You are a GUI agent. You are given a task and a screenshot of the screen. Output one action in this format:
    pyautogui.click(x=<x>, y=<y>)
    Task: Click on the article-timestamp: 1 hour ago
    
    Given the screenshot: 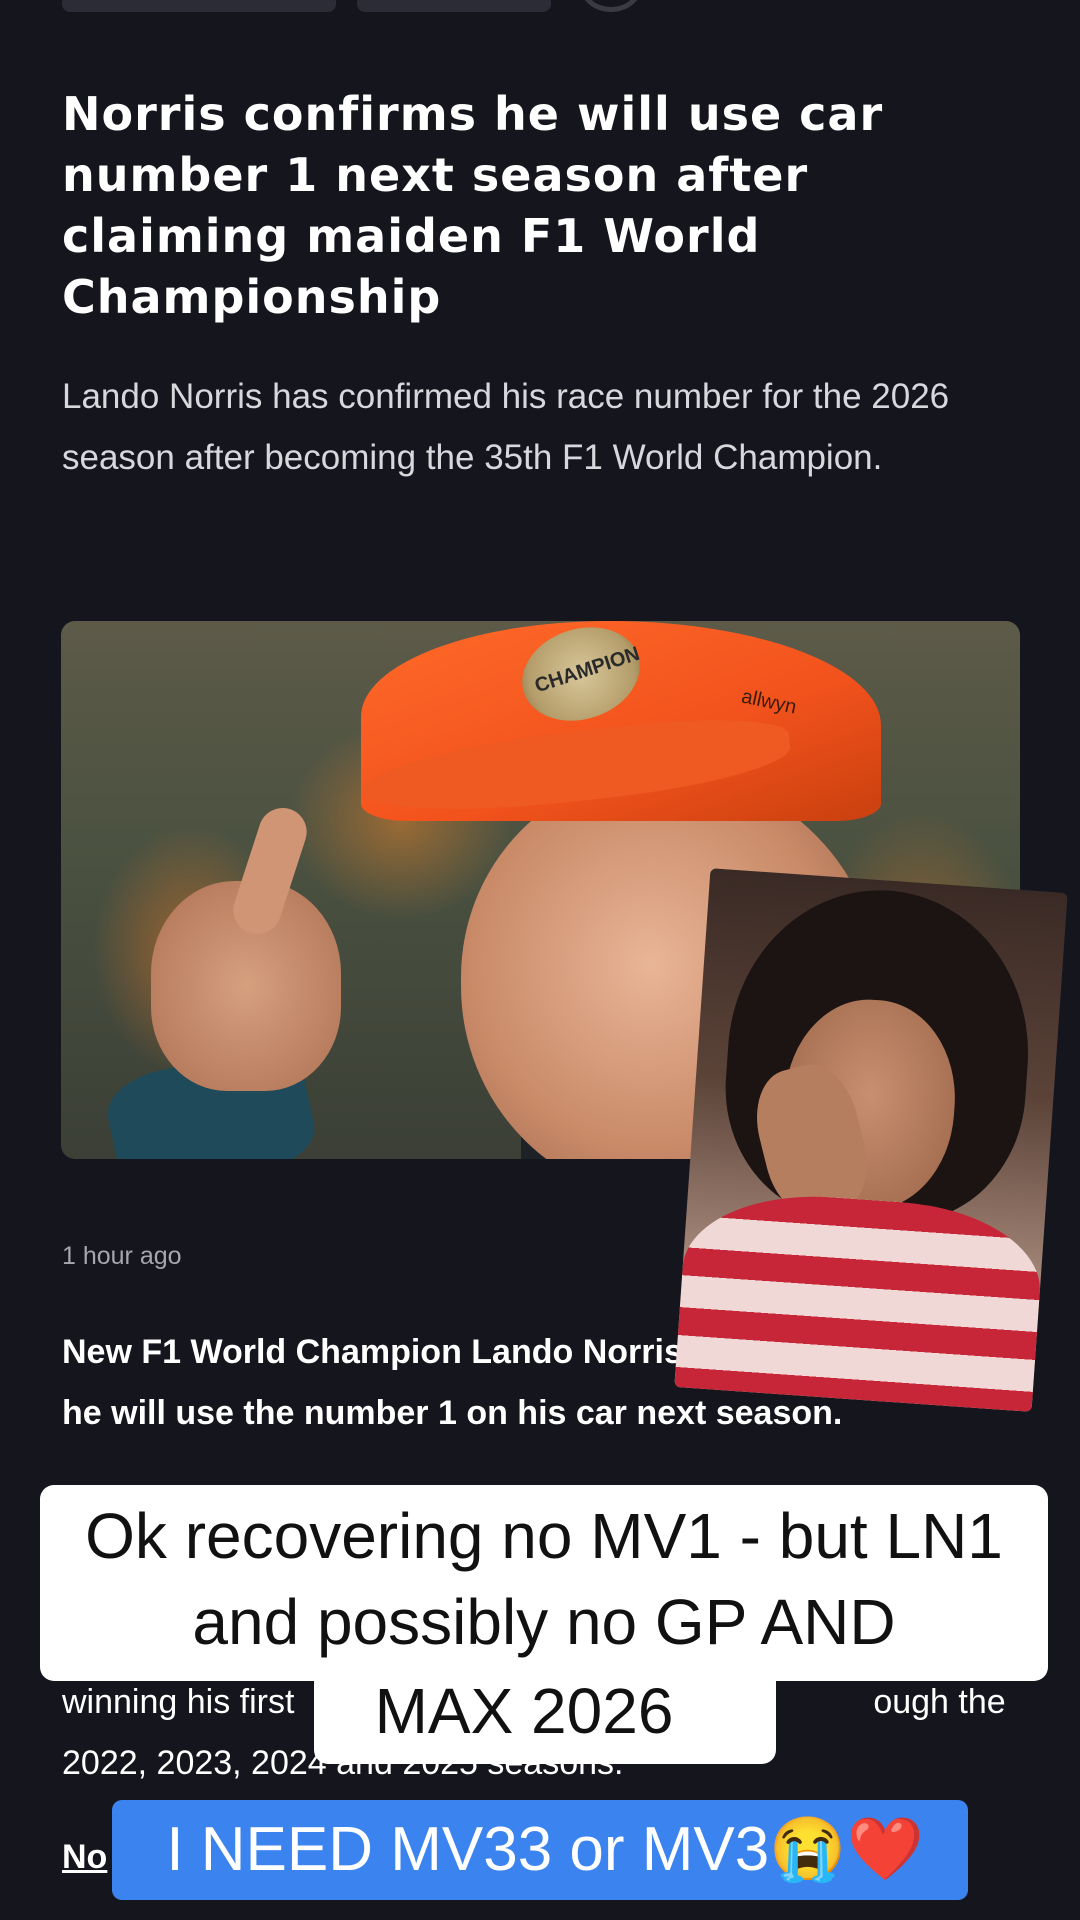 What is the action you would take?
    pyautogui.click(x=122, y=1256)
    